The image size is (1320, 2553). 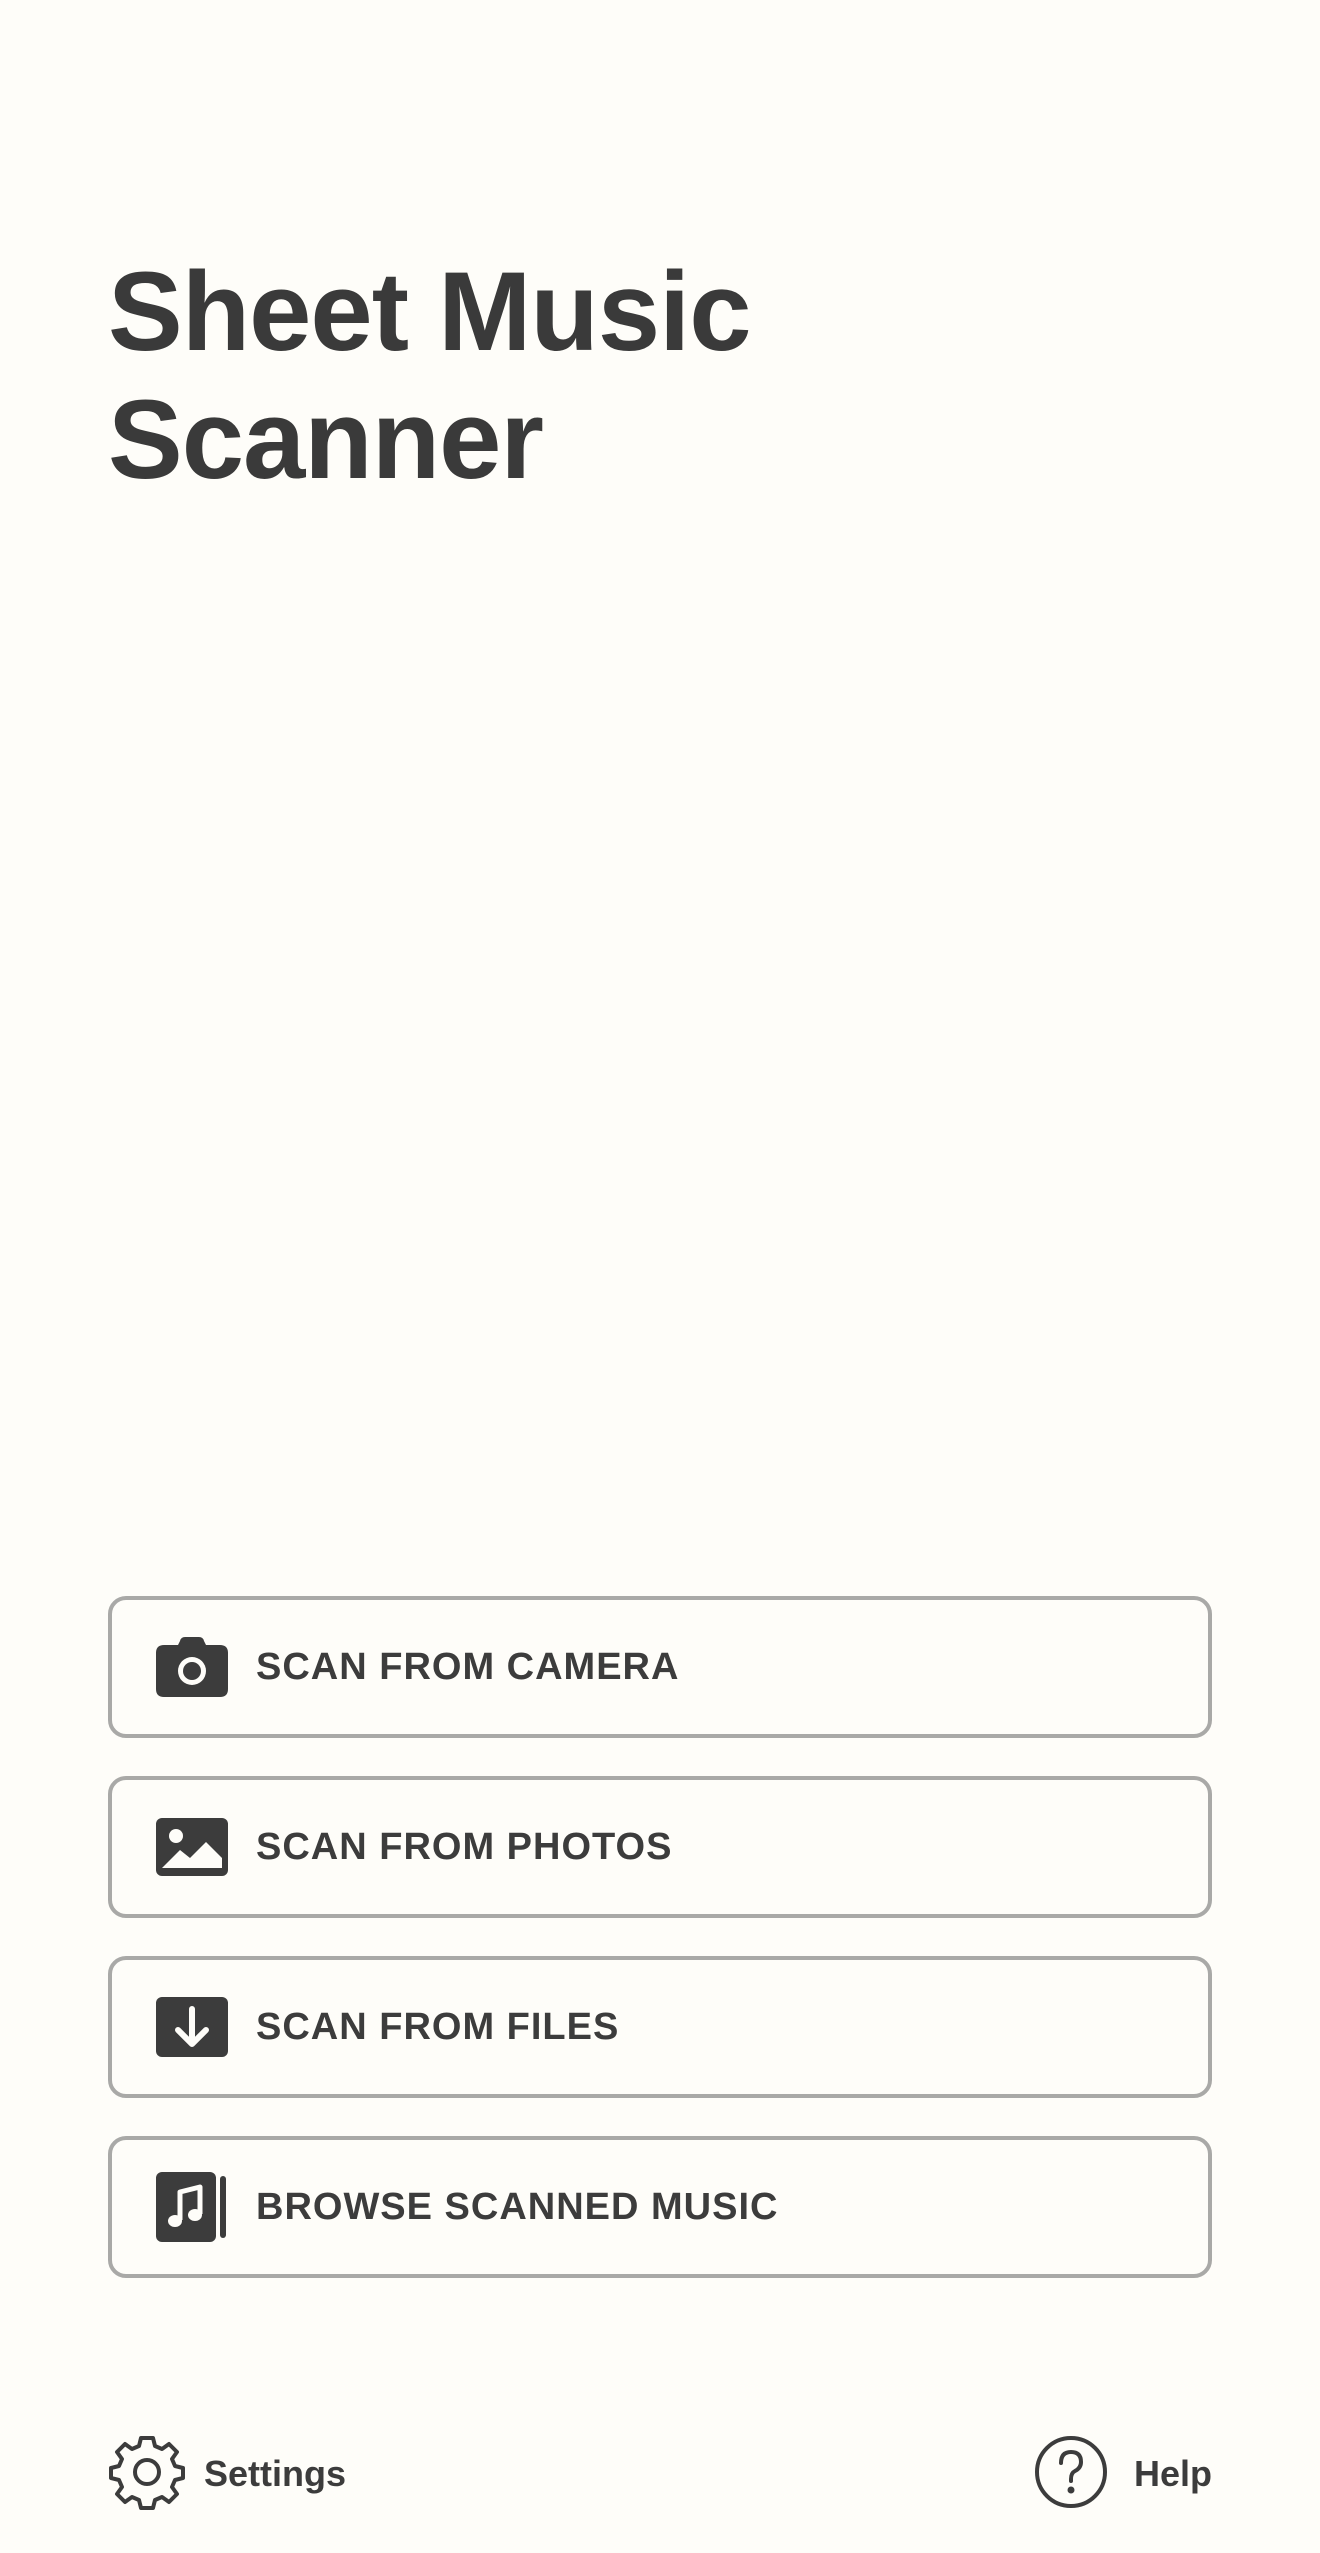 I want to click on scan-from-camera-button: SCAN FROM CAMERA, so click(x=660, y=1667).